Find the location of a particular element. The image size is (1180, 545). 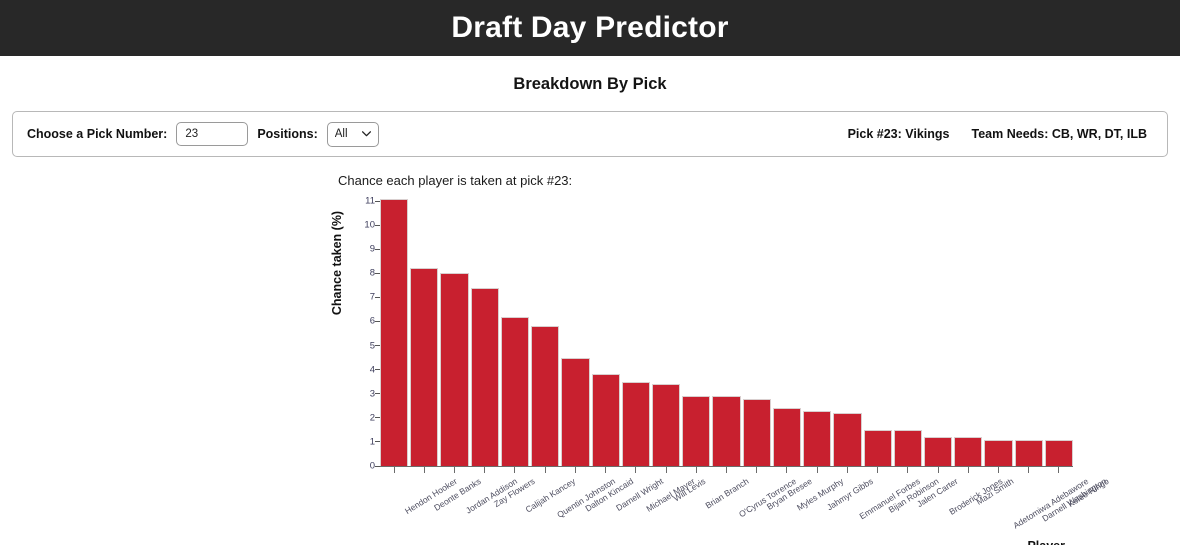

section-title: Breakdown By Pick is located at coordinates (590, 84).